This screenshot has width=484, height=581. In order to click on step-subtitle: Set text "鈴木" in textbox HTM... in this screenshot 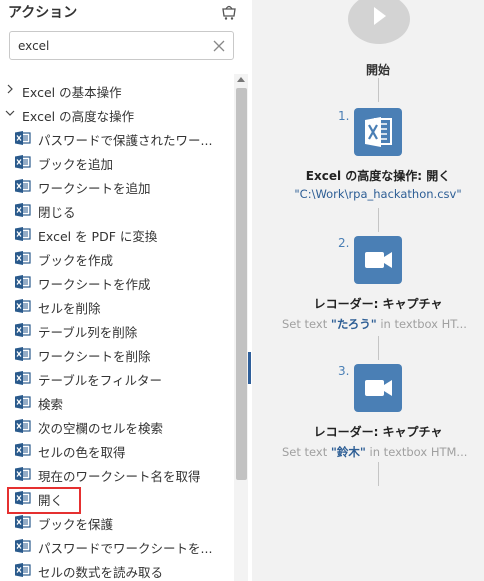, I will do `click(383, 452)`.